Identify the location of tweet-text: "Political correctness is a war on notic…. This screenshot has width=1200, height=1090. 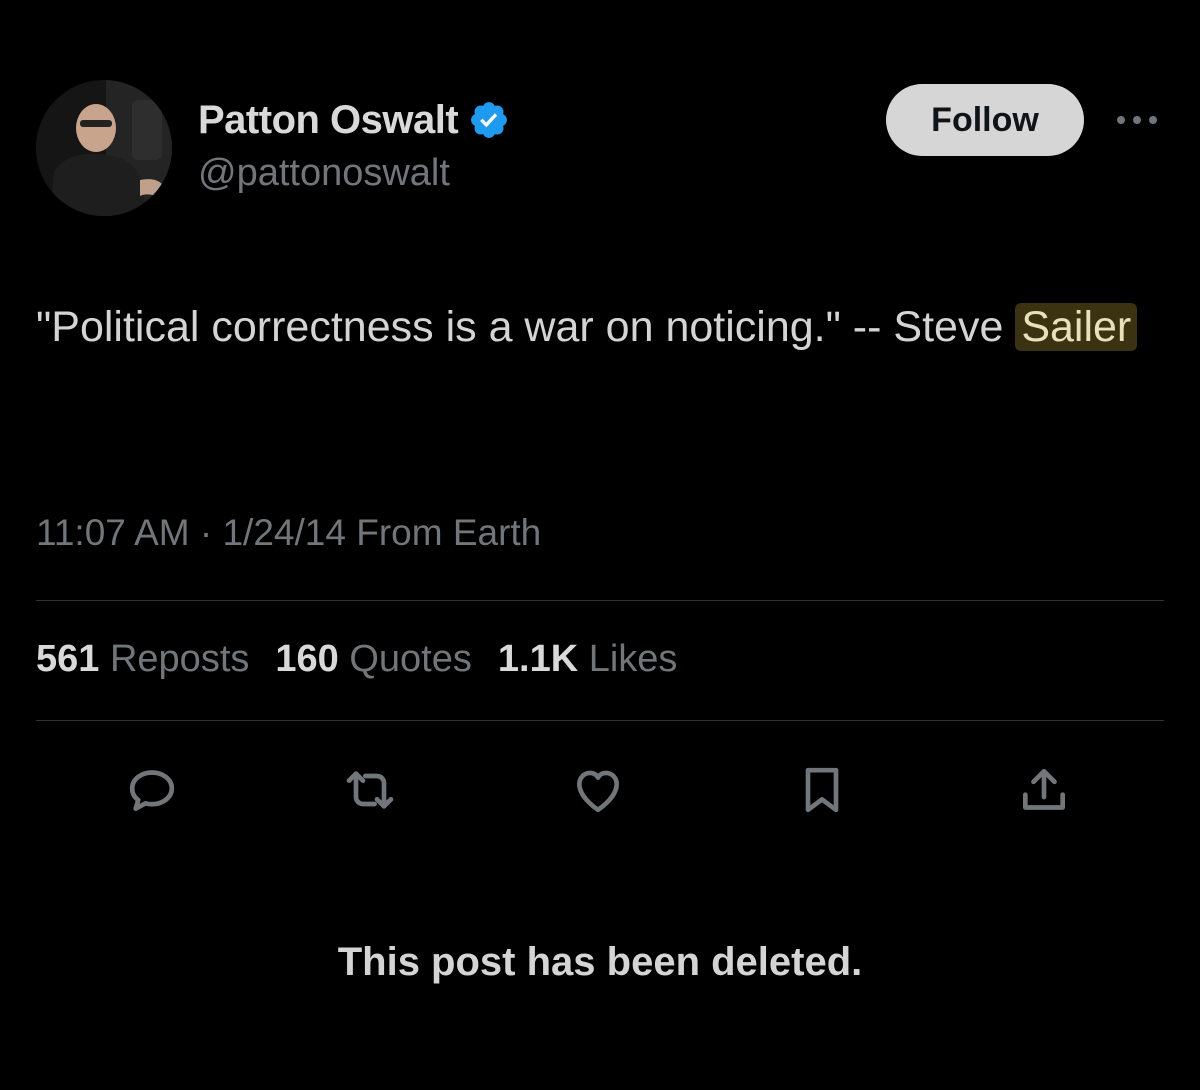
(601, 327).